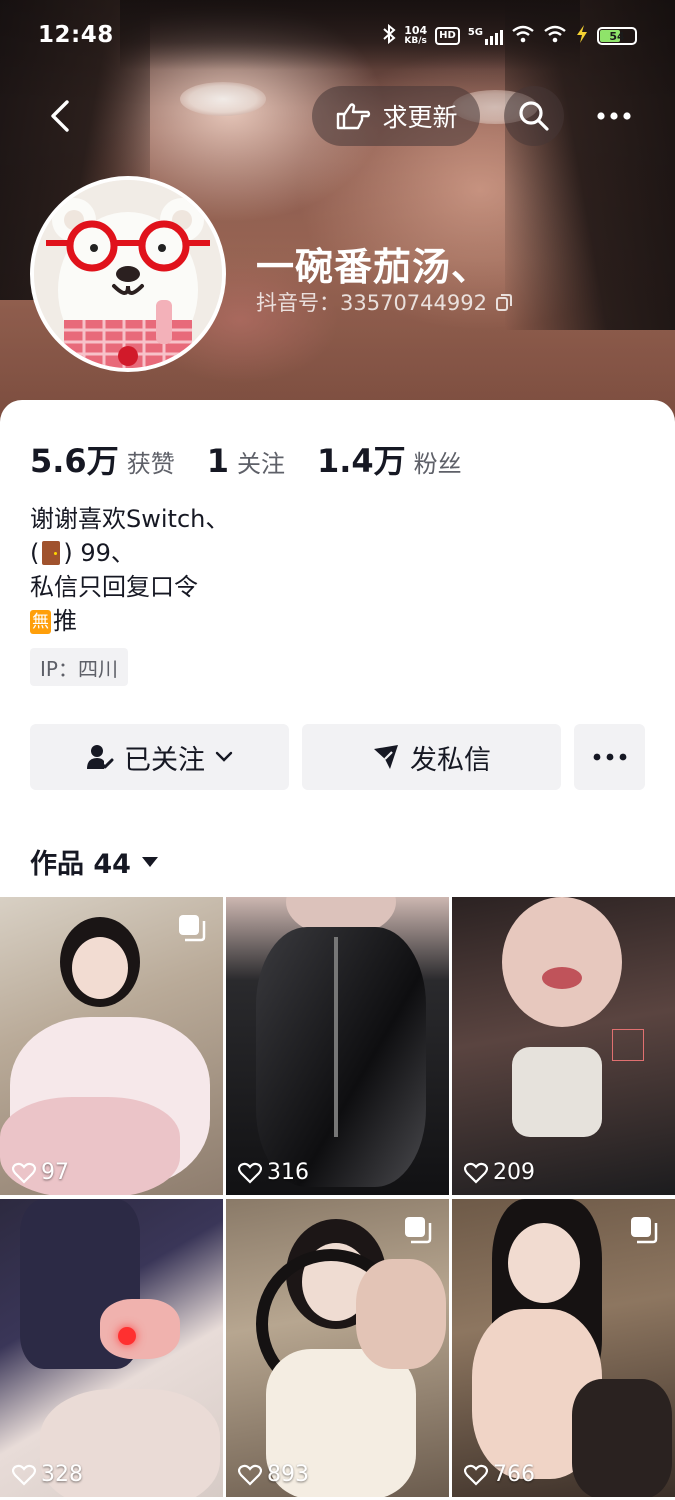 The height and width of the screenshot is (1500, 675). I want to click on stat-followers-value: 1.4万, so click(361, 461).